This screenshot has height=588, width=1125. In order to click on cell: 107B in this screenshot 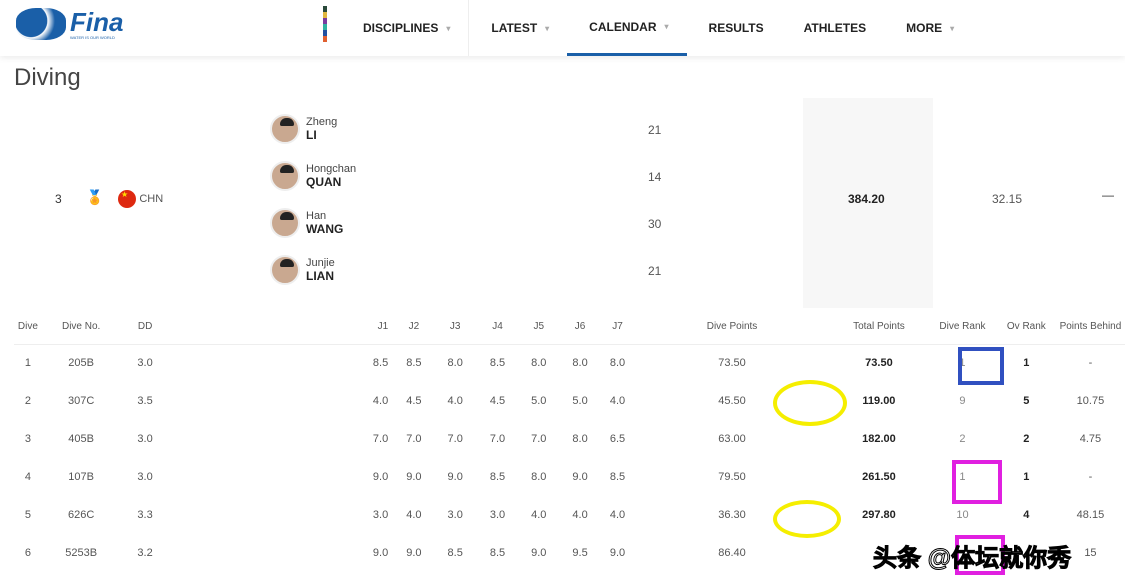, I will do `click(81, 477)`.